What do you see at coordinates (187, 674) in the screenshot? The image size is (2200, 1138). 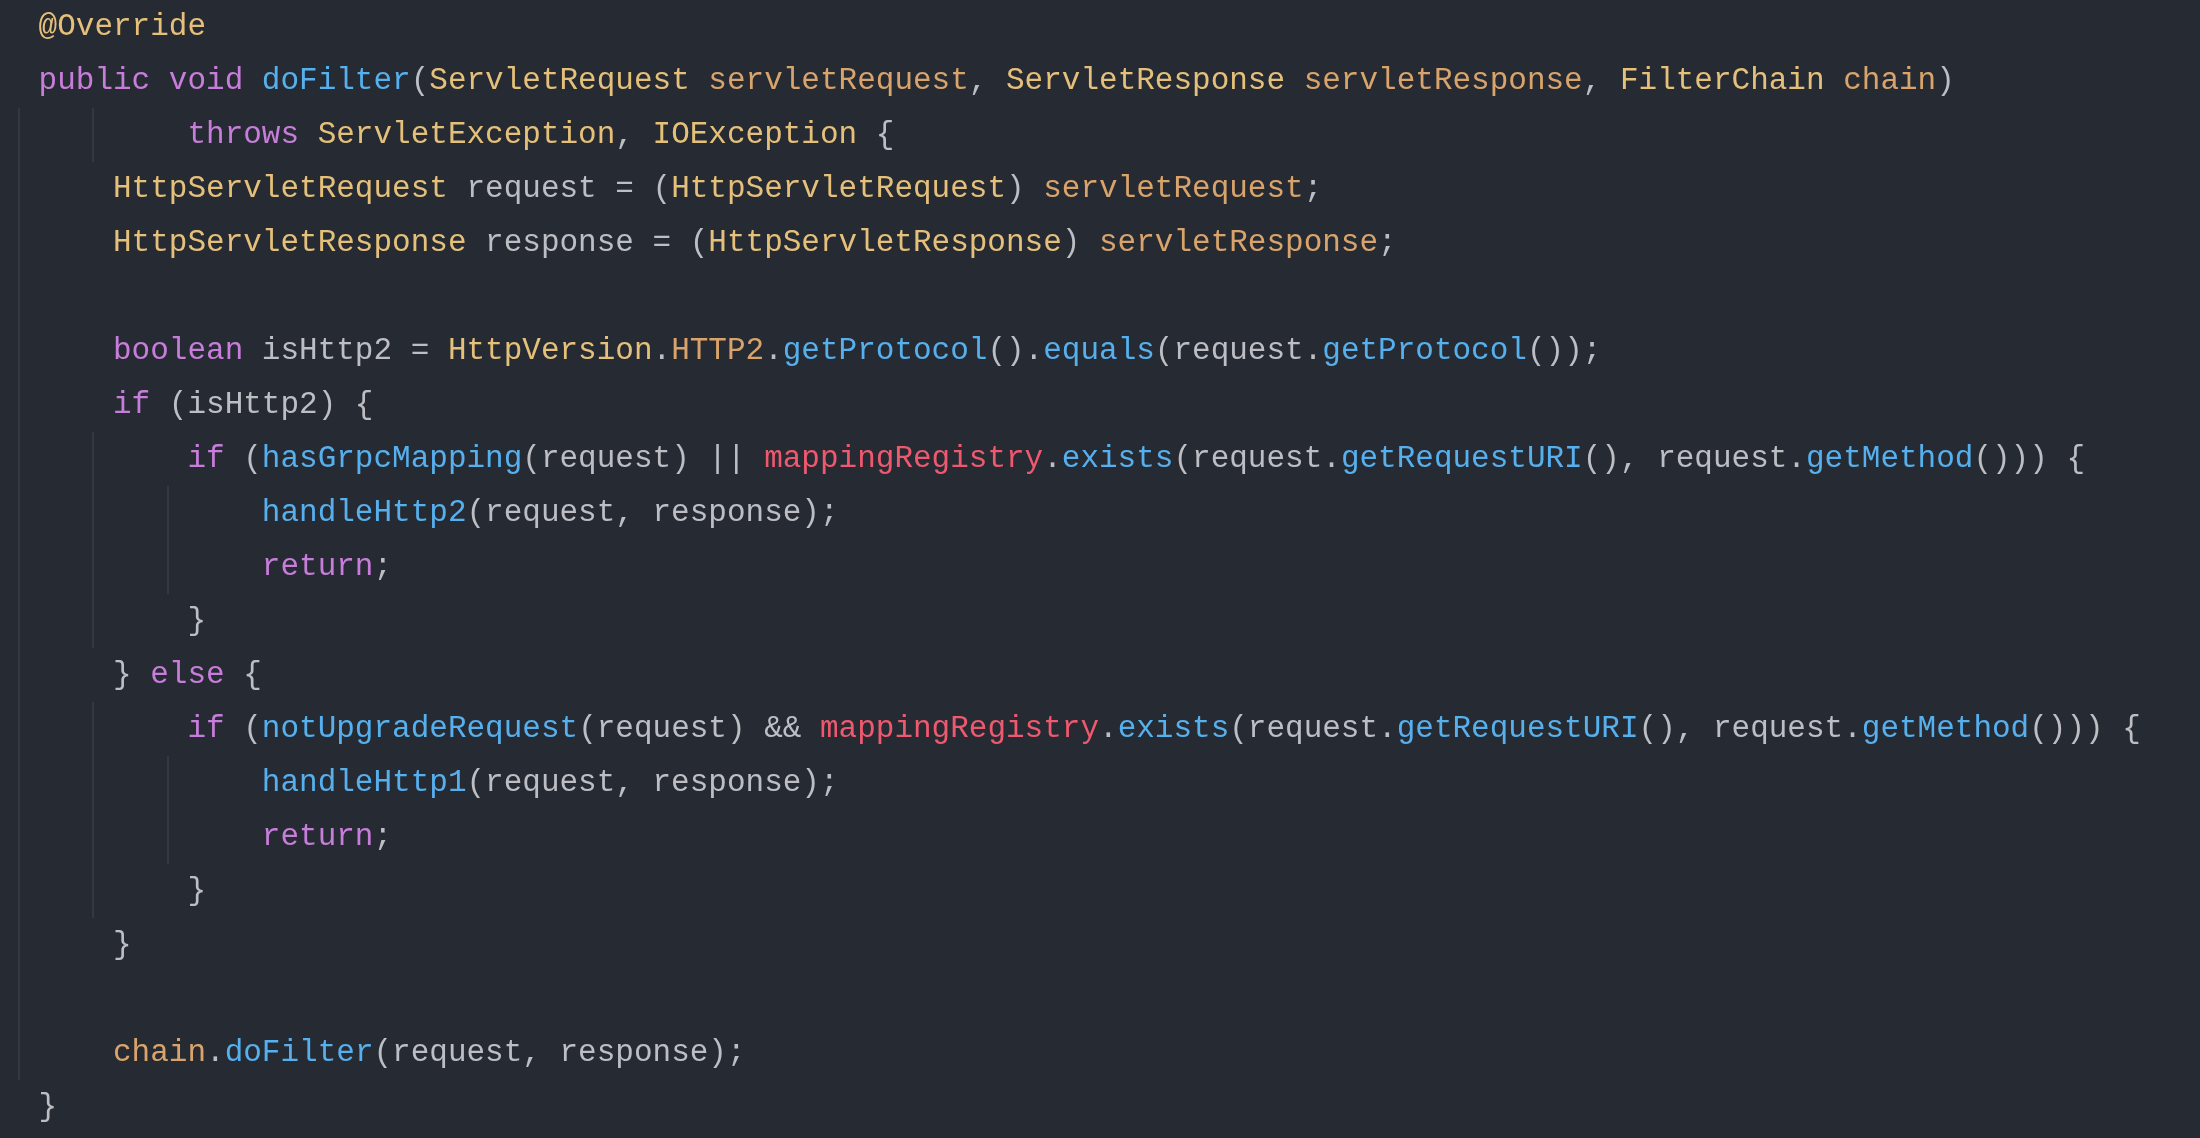 I see `code-line: } else {` at bounding box center [187, 674].